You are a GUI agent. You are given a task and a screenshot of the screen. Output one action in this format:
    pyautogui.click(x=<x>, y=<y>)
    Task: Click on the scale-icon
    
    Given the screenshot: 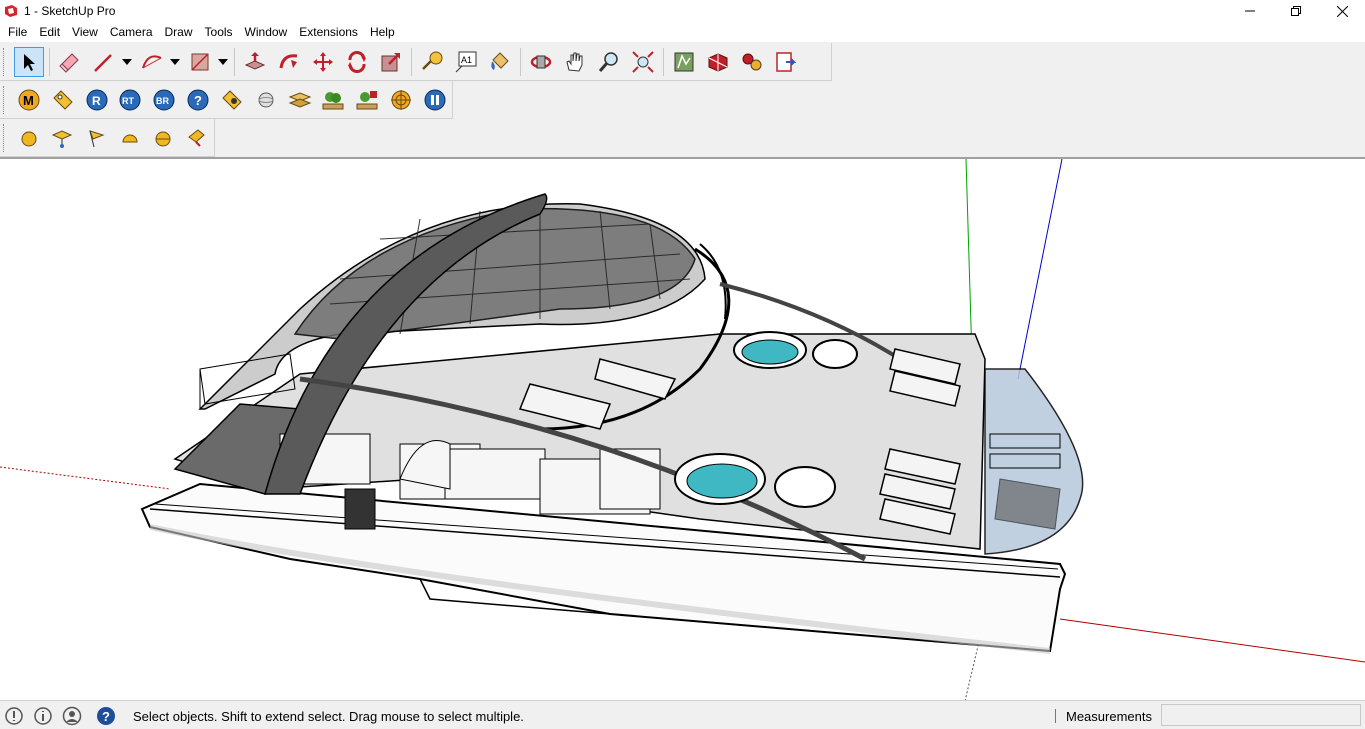 What is the action you would take?
    pyautogui.click(x=390, y=61)
    